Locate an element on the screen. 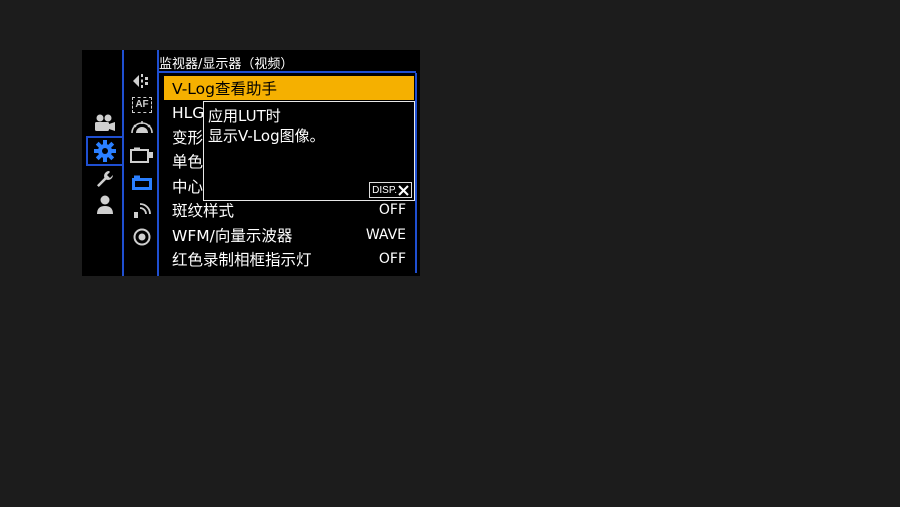 This screenshot has width=900, height=507. sub-category-column: AF is located at coordinates (141, 163).